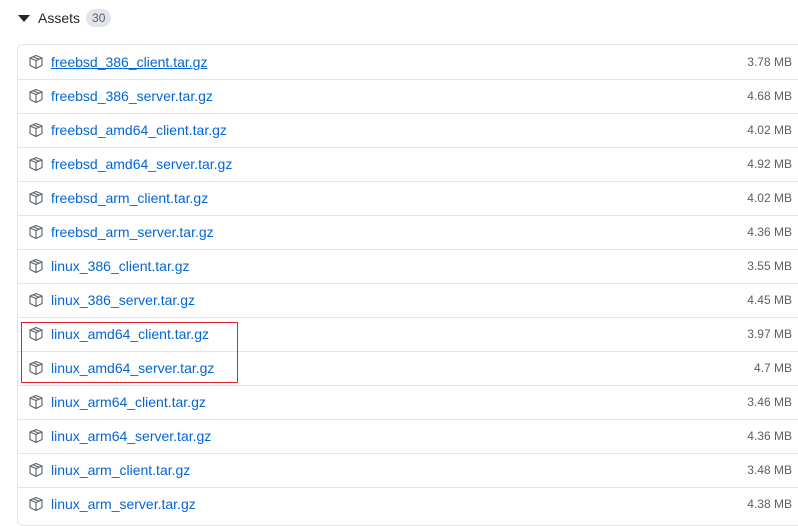 Image resolution: width=798 pixels, height=526 pixels. I want to click on asset-link: linux_386_server.tar.gz, so click(123, 300).